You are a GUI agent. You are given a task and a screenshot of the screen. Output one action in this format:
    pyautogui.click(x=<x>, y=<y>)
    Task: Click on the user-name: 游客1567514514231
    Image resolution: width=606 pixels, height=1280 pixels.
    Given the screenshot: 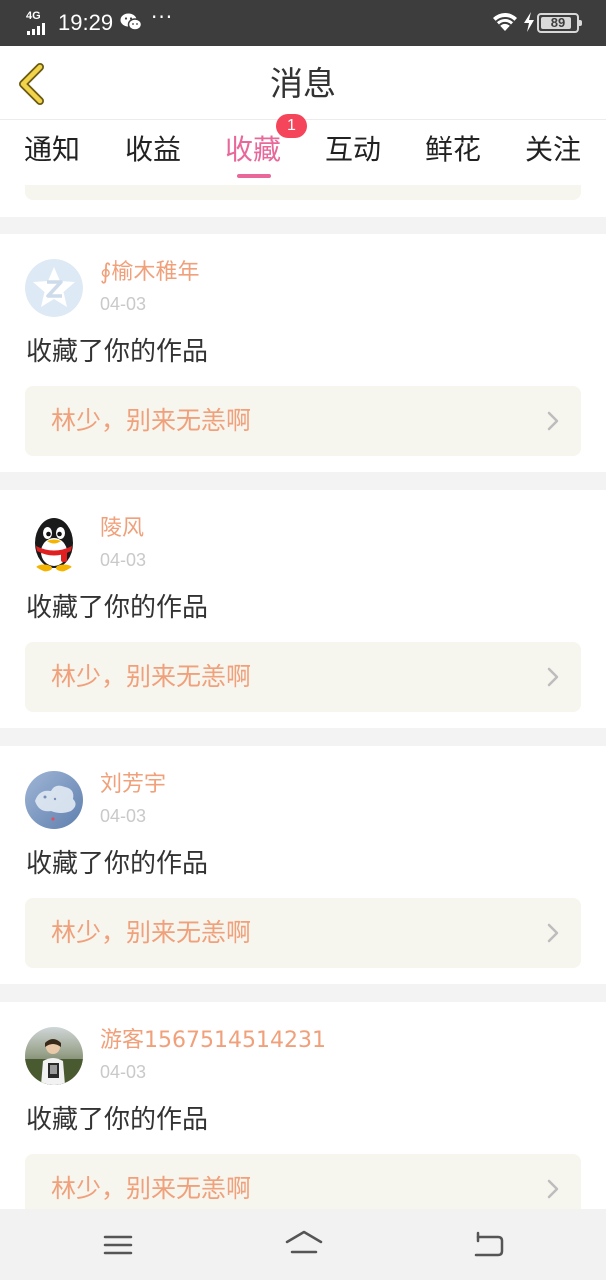 What is the action you would take?
    pyautogui.click(x=213, y=1041)
    